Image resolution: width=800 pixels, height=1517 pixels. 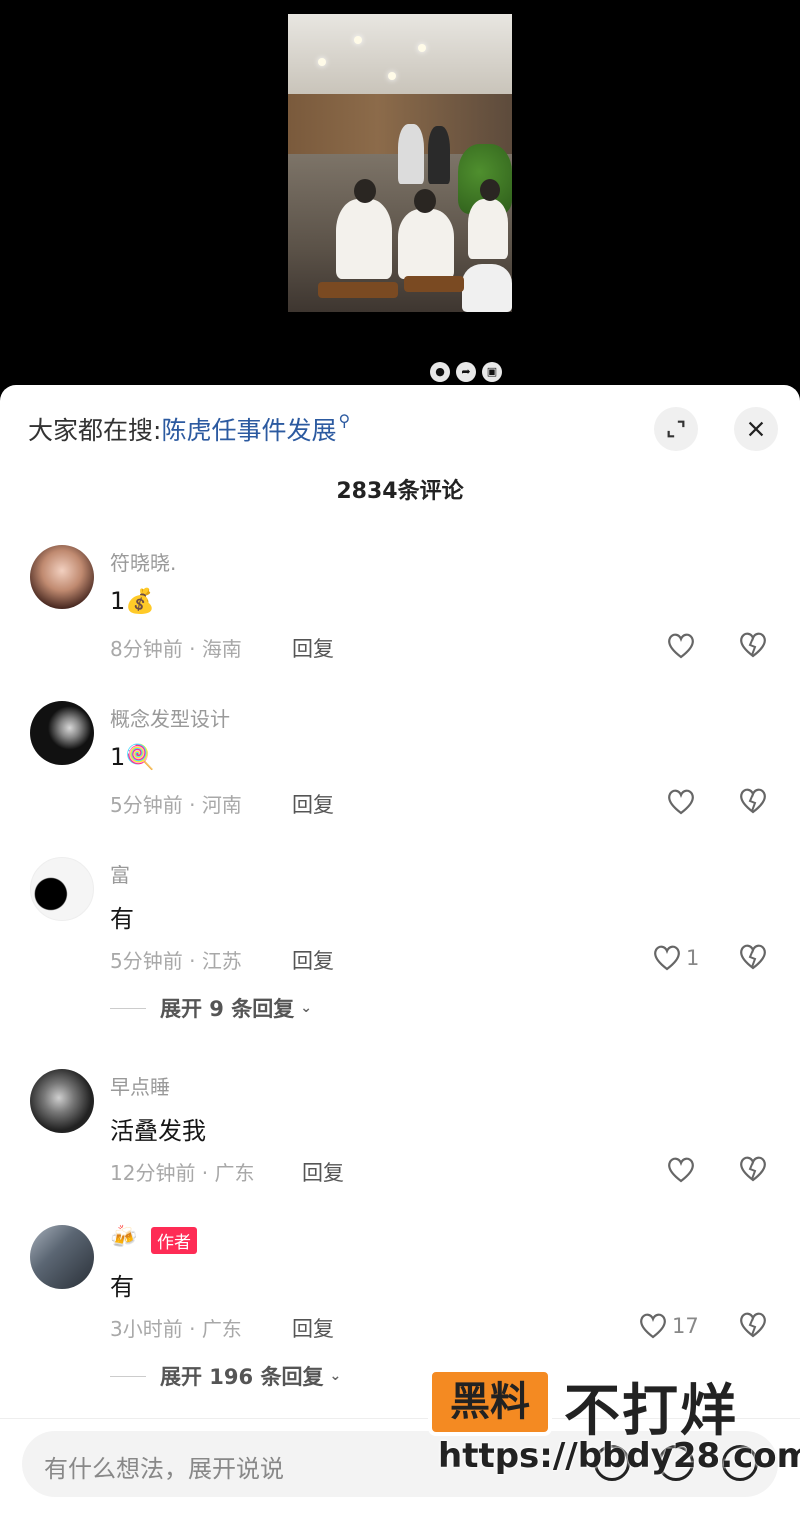 I want to click on comment-location: 广东, so click(x=234, y=1173).